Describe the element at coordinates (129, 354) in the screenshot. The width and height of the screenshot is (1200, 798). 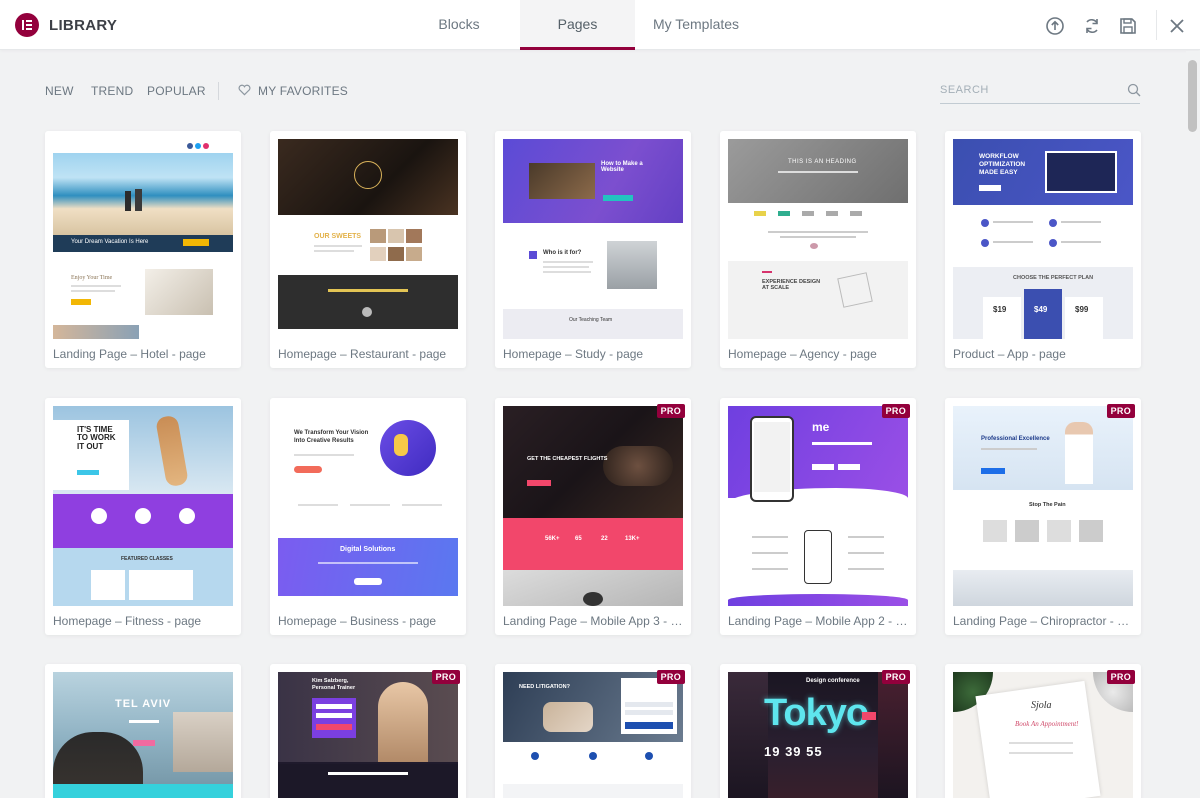
I see `template-title: Landing Page – Hotel - page` at that location.